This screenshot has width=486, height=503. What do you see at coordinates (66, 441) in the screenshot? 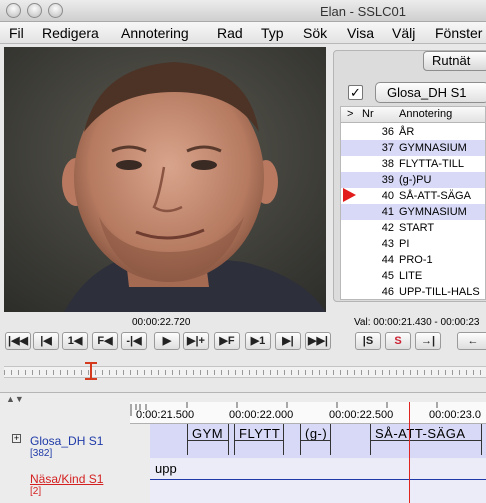
I see `tier-name-glosa: Glosa_DH S1` at bounding box center [66, 441].